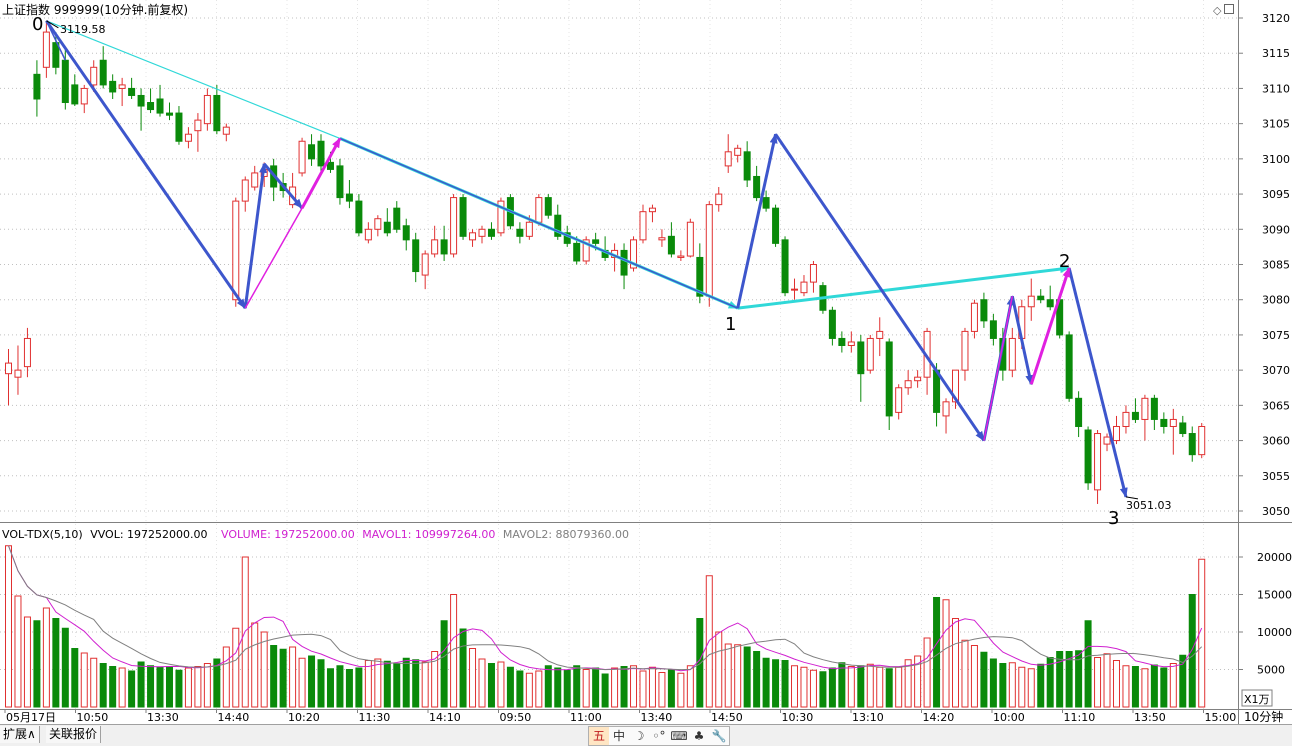 The height and width of the screenshot is (746, 1292). I want to click on volume-unit-label: X1万, so click(1257, 699).